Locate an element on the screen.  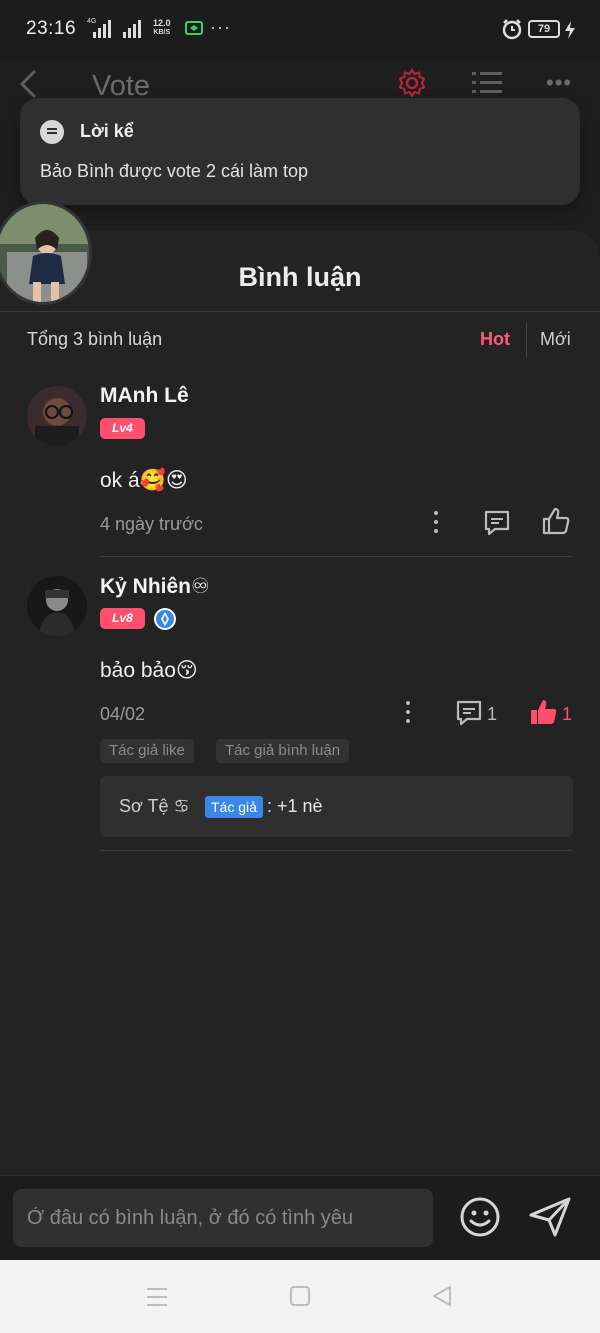
list-icon is located at coordinates (487, 83).